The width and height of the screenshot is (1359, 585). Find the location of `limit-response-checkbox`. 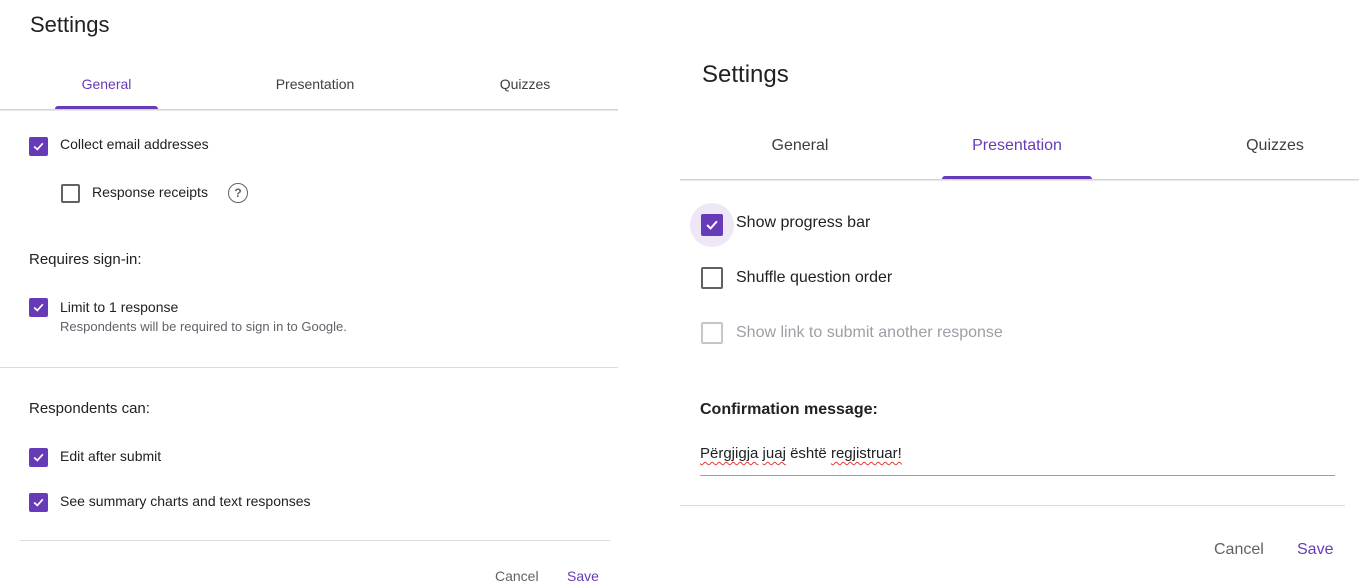

limit-response-checkbox is located at coordinates (38, 307).